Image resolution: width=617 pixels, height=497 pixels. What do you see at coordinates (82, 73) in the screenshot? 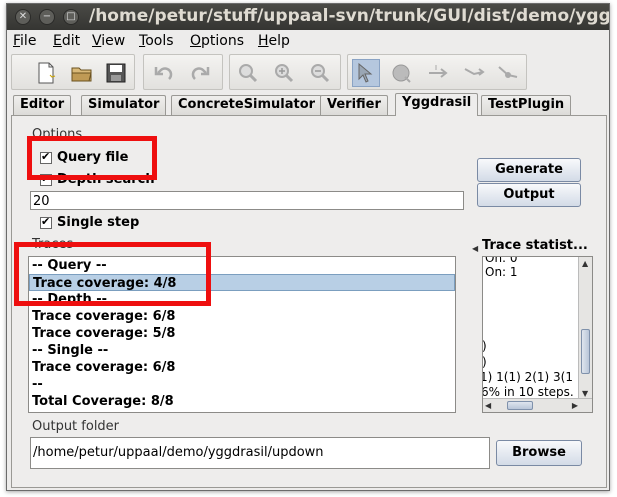
I see `open-folder-icon` at bounding box center [82, 73].